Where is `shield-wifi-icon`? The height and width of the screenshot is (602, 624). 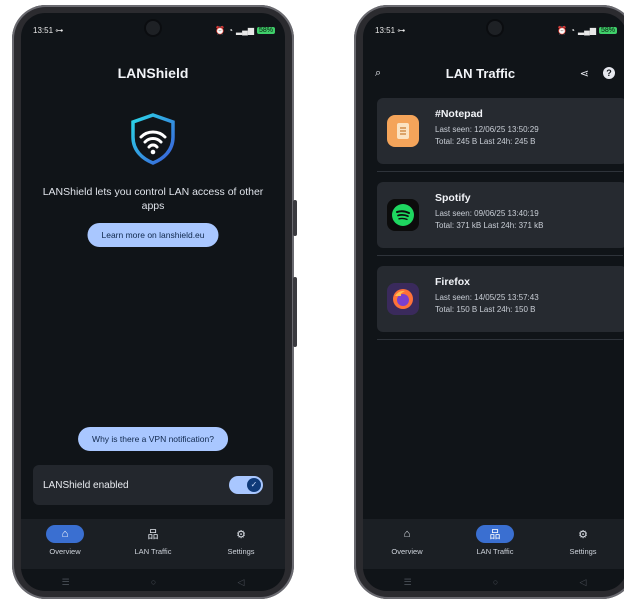
shield-wifi-icon is located at coordinates (153, 139).